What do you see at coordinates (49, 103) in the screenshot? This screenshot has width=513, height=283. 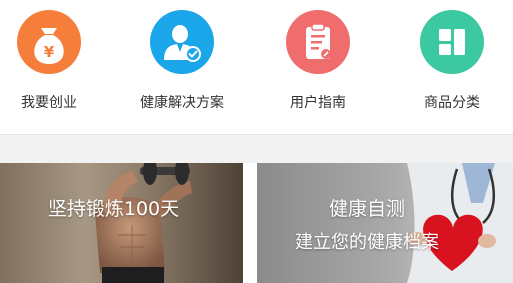 I see `nav-item-label: 我要创业` at bounding box center [49, 103].